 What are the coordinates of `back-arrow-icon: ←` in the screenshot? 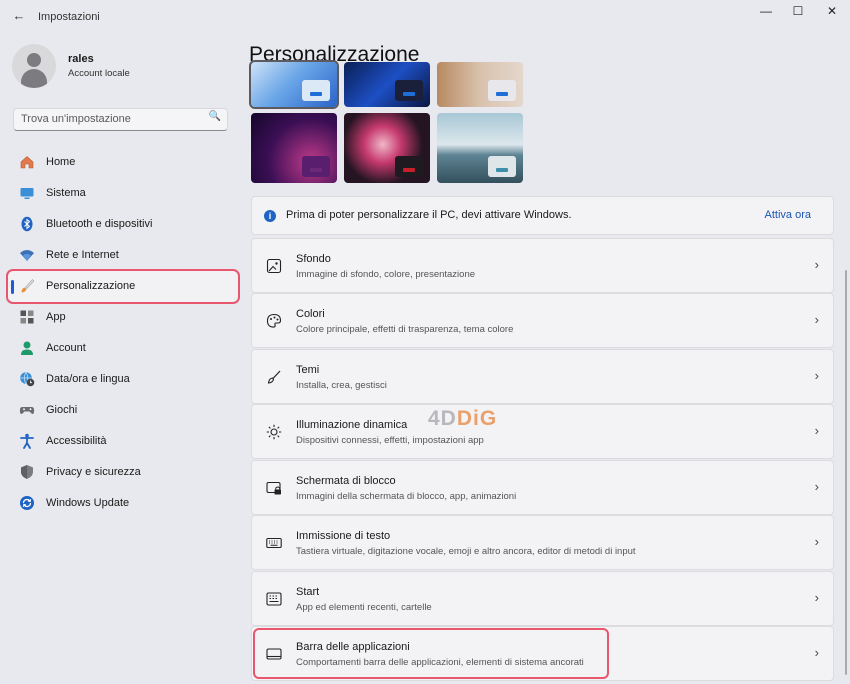 It's located at (19, 16).